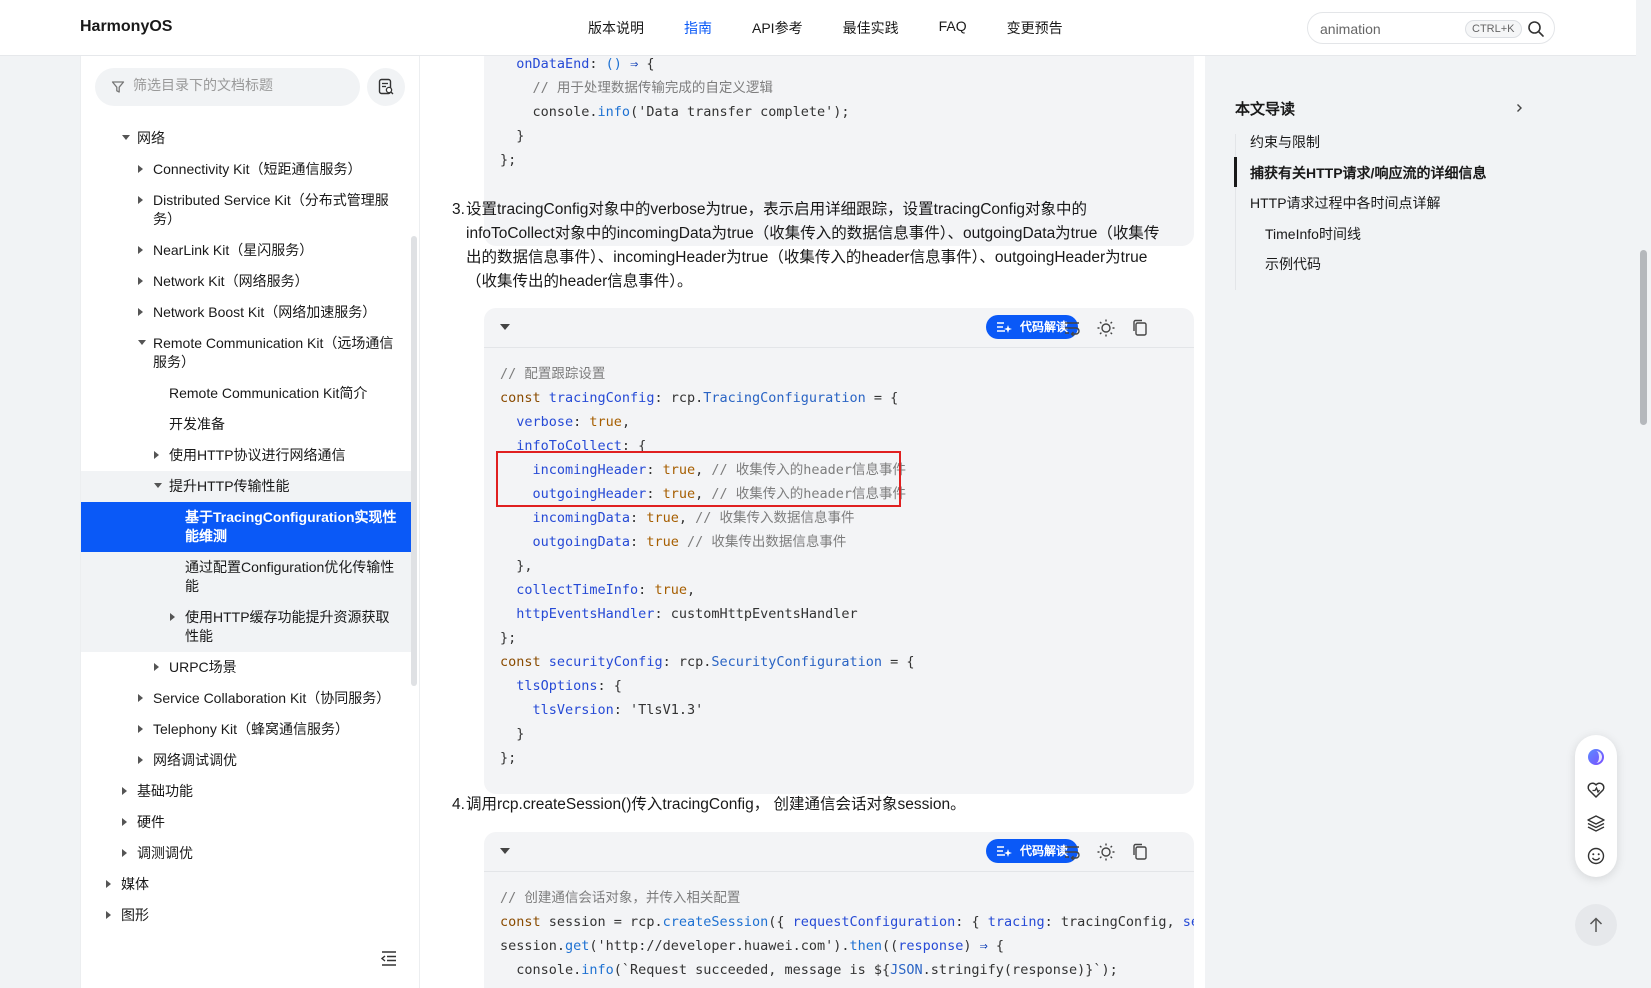 Image resolution: width=1651 pixels, height=988 pixels. Describe the element at coordinates (272, 698) in the screenshot. I see `sidebar-item-label: Service Collaboration Kit（协同服务）` at that location.